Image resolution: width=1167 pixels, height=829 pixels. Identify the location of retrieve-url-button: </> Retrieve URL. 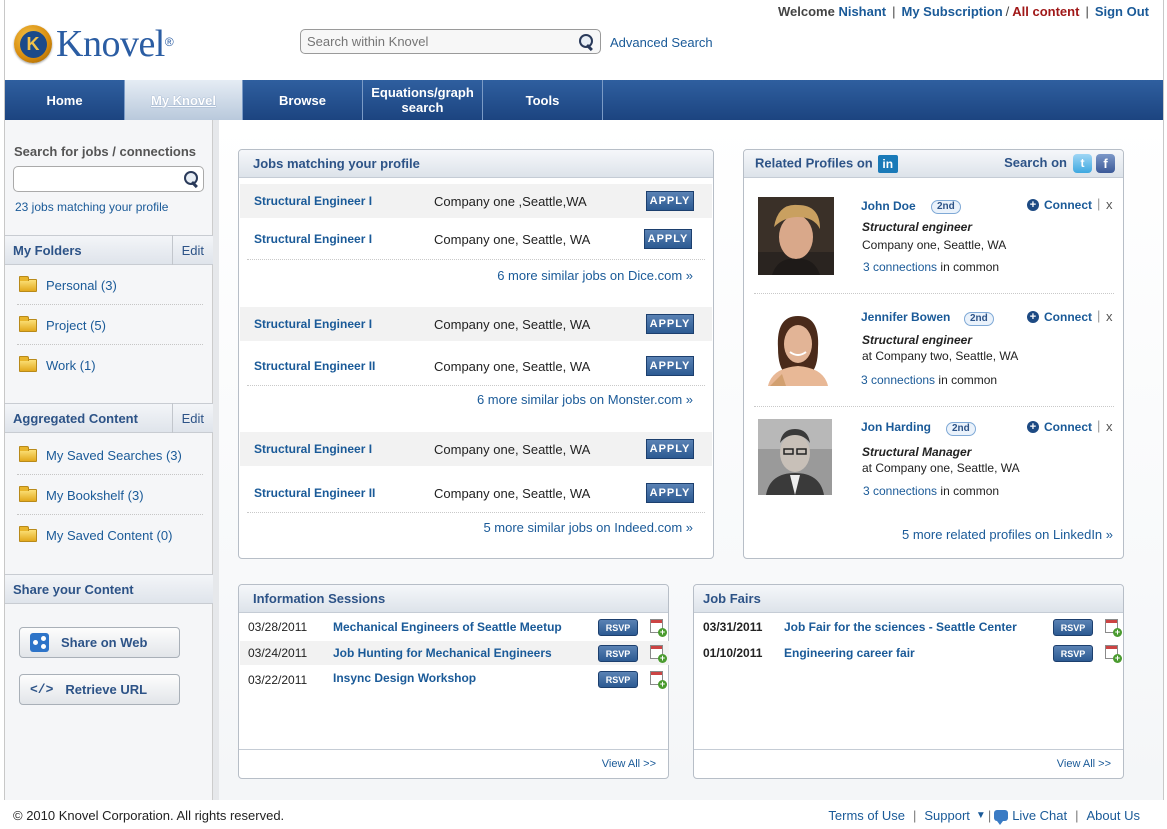
(99, 689).